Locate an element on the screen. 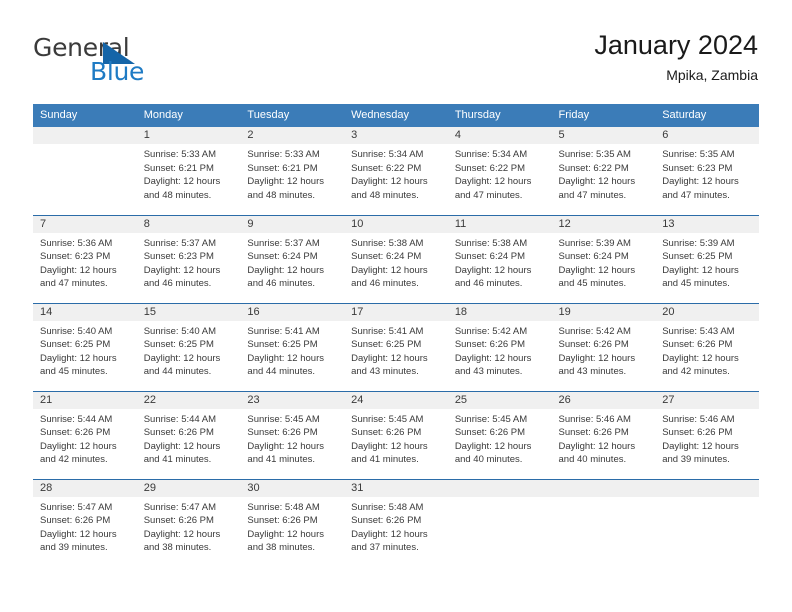 The width and height of the screenshot is (792, 612). sunset-text: Sunset: 6:23 PM is located at coordinates (697, 168).